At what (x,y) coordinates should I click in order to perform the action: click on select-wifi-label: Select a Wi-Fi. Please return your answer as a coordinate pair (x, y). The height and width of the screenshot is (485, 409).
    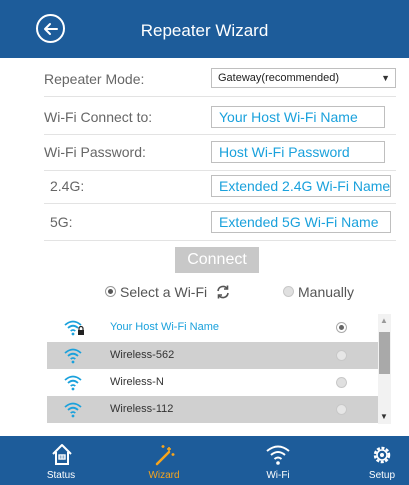
    Looking at the image, I should click on (164, 292).